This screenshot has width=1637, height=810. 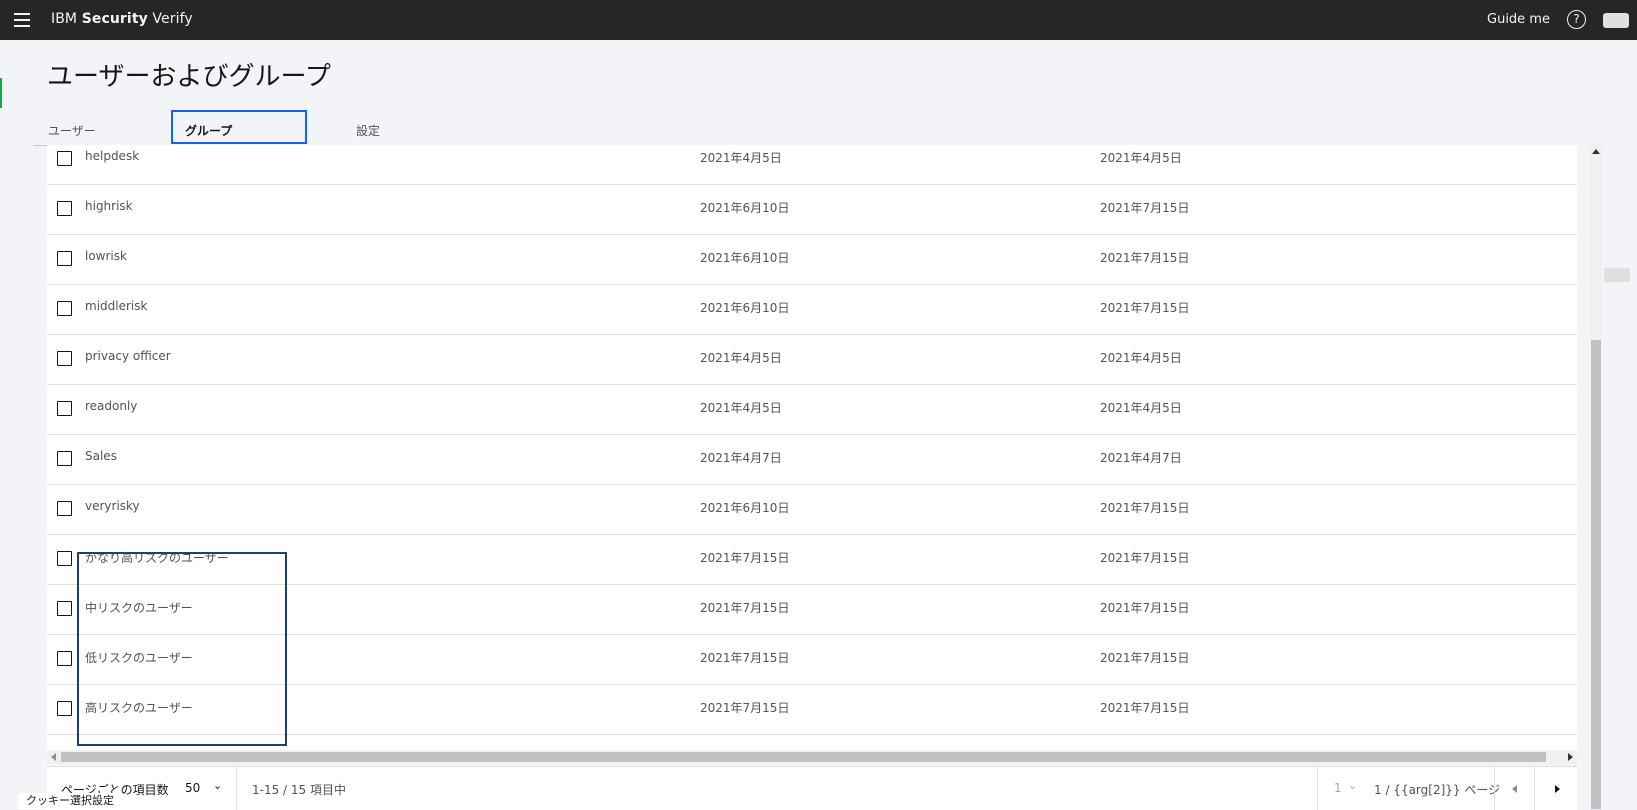 I want to click on vertical-scrollbar, so click(x=1596, y=477).